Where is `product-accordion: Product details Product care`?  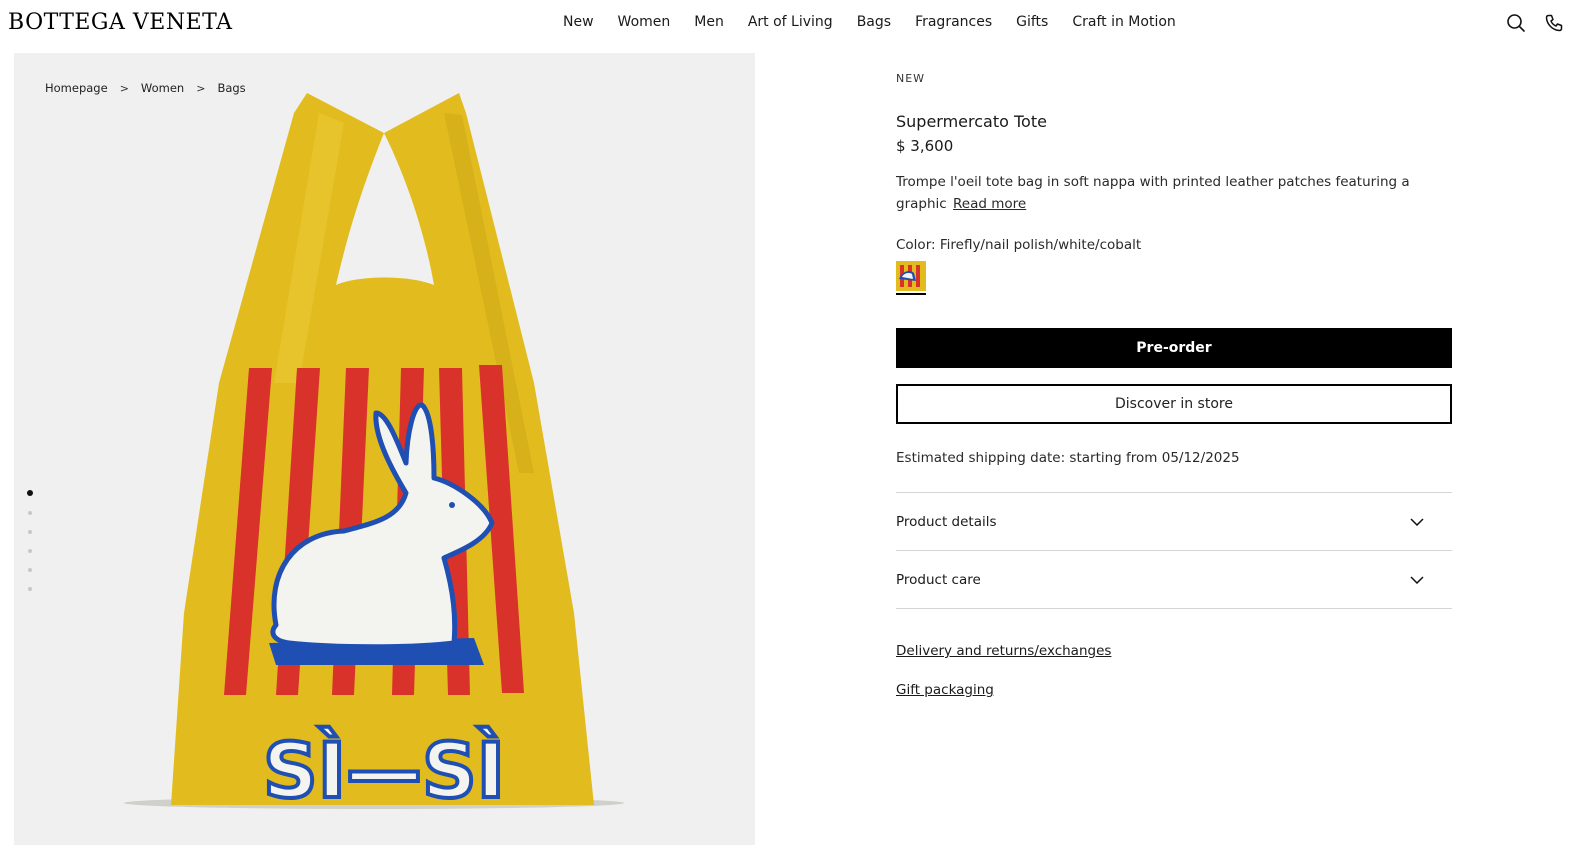 product-accordion: Product details Product care is located at coordinates (1174, 550).